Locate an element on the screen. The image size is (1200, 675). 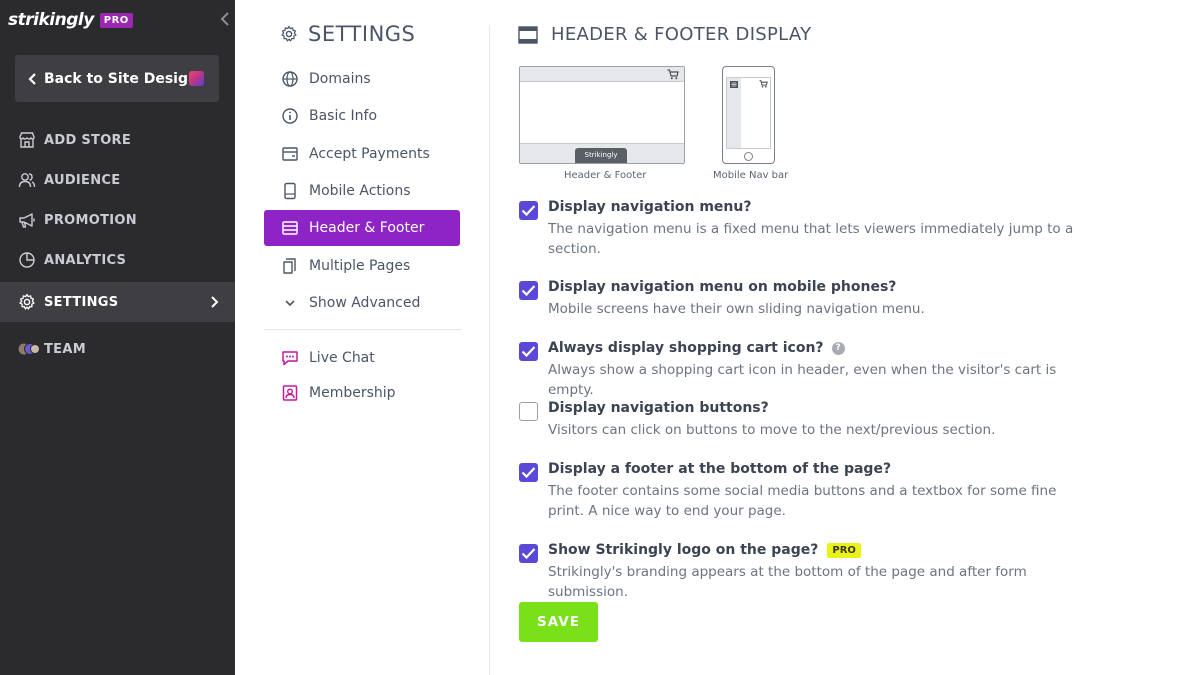
settings-title: SETTINGS is located at coordinates (362, 34).